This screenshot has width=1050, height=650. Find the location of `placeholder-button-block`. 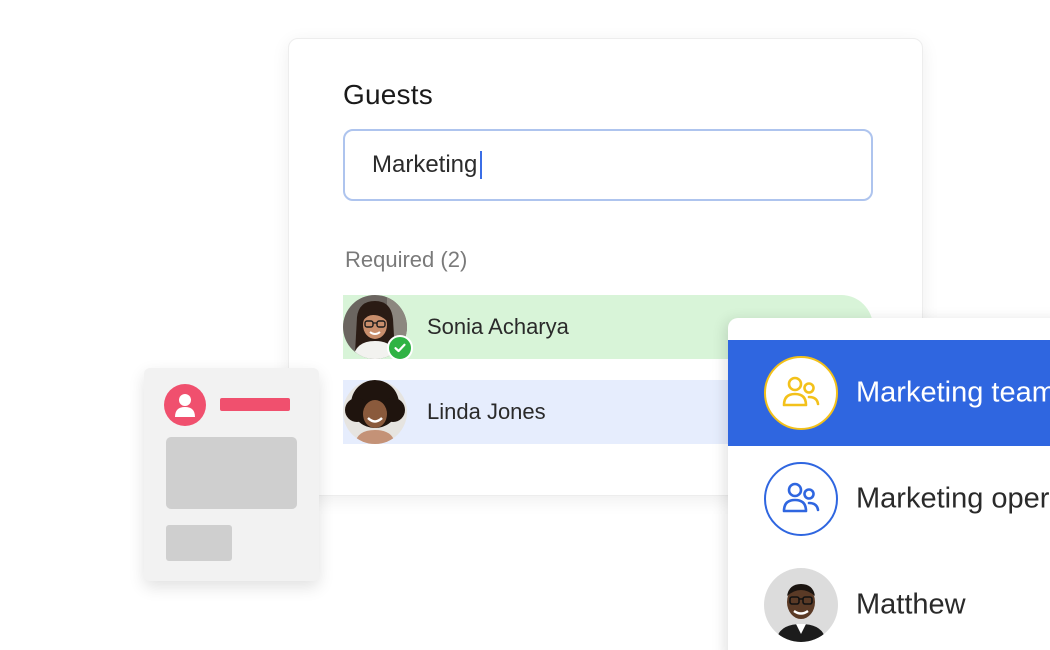

placeholder-button-block is located at coordinates (199, 543).